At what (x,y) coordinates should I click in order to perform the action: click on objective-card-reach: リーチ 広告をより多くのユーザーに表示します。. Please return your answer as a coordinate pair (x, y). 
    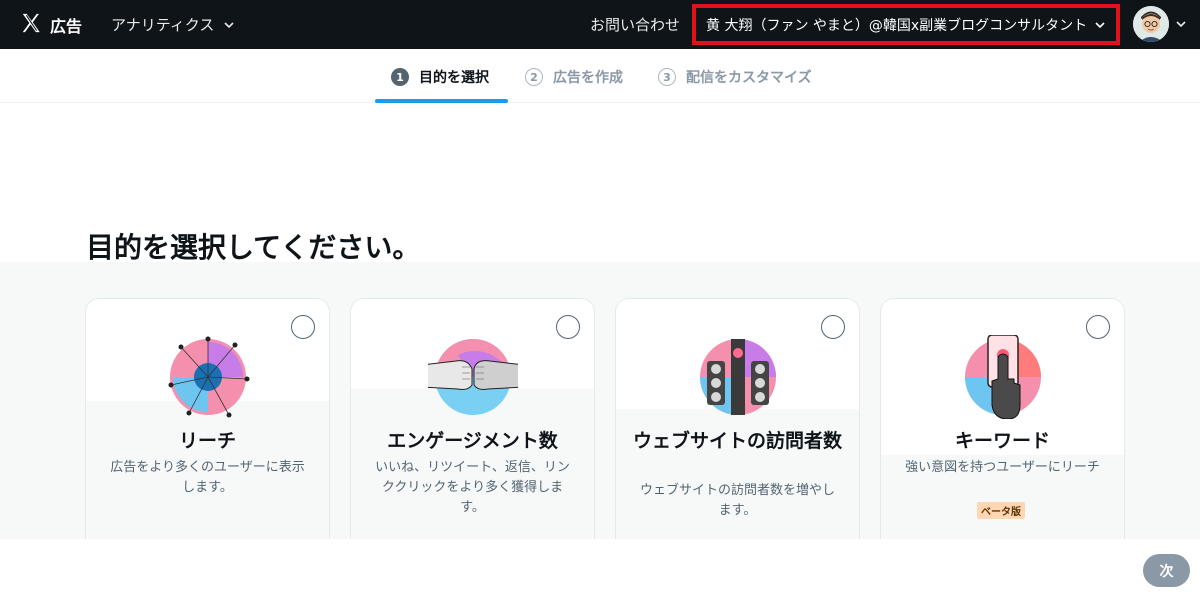
    Looking at the image, I should click on (207, 418).